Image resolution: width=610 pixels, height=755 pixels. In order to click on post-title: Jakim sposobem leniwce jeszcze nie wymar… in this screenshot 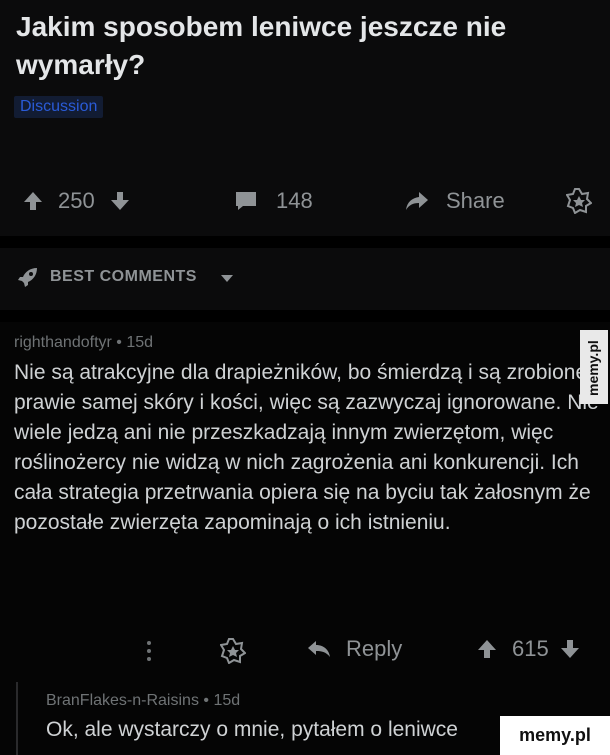, I will do `click(296, 46)`.